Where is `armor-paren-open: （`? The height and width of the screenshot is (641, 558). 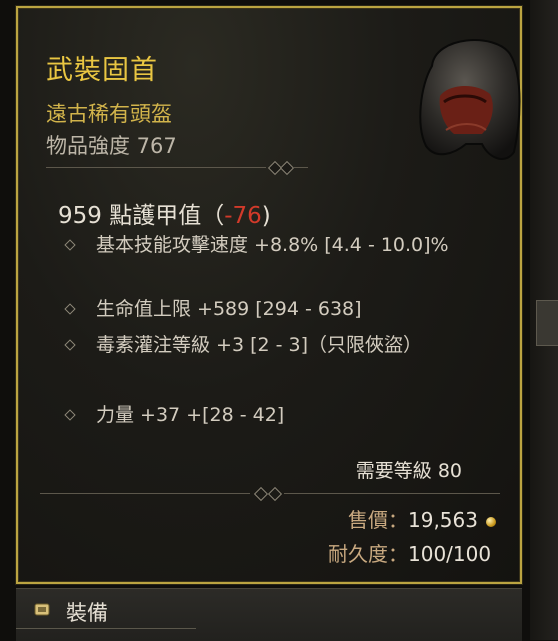
armor-paren-open: （ is located at coordinates (213, 216).